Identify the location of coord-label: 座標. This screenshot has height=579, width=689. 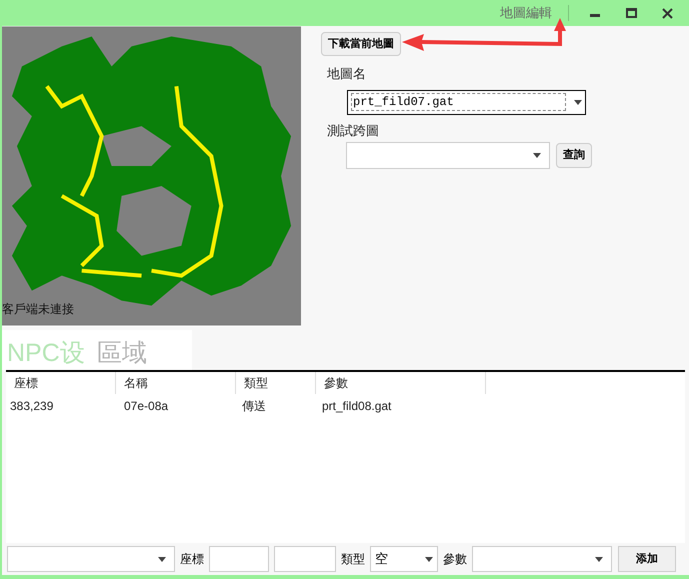
(192, 559).